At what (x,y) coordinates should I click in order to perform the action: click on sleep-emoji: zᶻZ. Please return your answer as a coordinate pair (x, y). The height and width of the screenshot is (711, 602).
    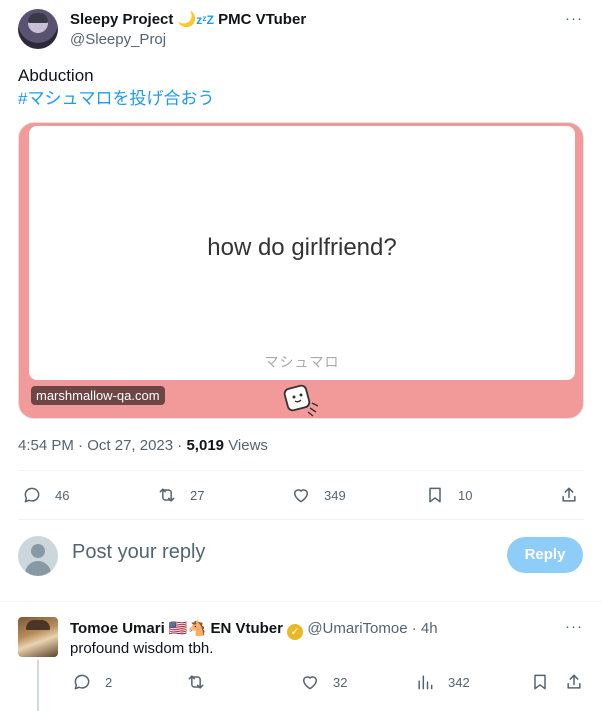
    Looking at the image, I should click on (205, 20).